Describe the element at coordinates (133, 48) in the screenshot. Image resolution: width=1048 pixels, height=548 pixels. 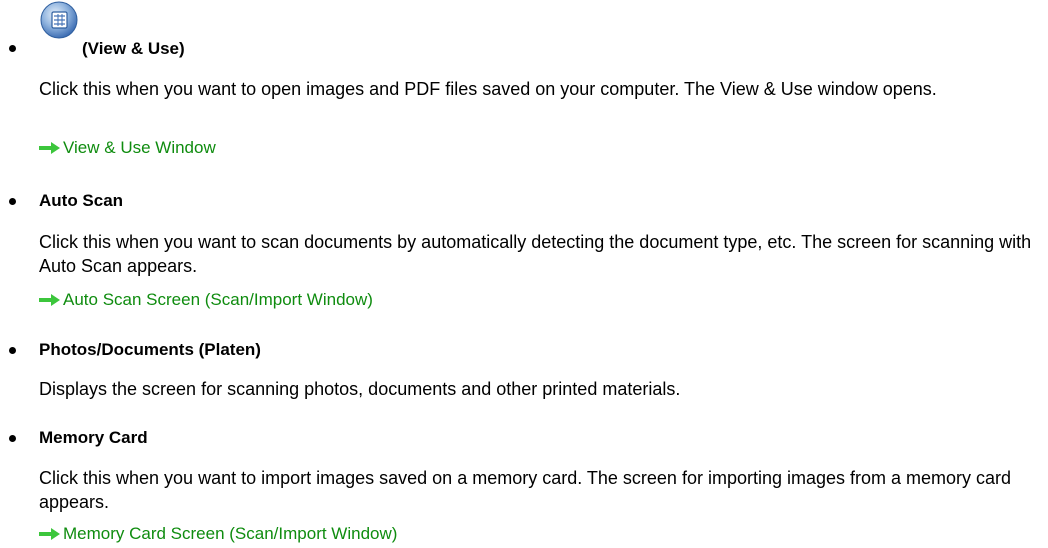
I see `item-title: (View & Use)` at that location.